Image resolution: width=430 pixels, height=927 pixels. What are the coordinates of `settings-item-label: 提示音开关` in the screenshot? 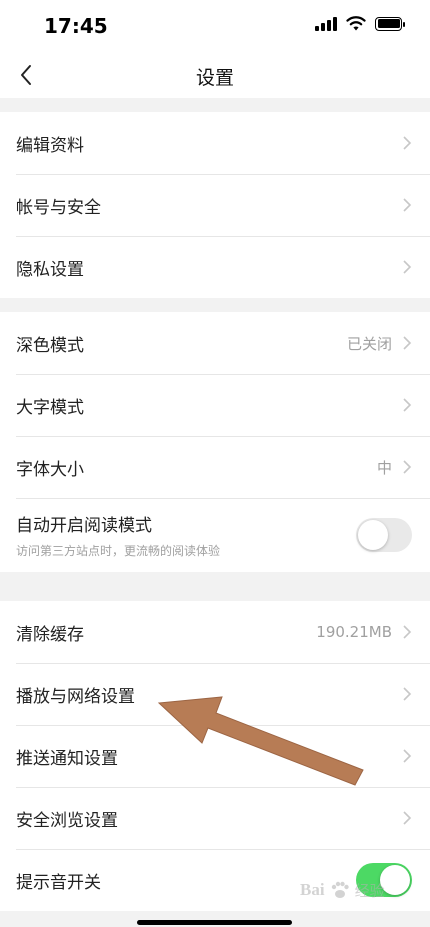 It's located at (58, 882).